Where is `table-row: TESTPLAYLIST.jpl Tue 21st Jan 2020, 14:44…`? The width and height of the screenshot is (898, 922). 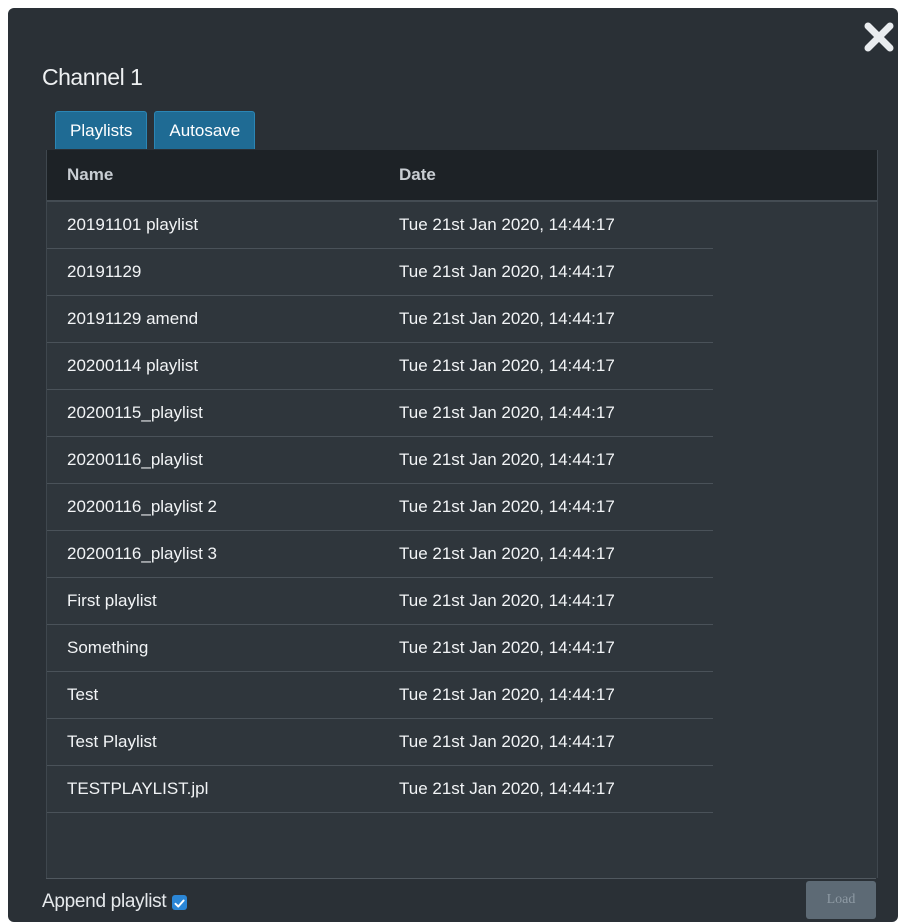 table-row: TESTPLAYLIST.jpl Tue 21st Jan 2020, 14:44… is located at coordinates (380, 789).